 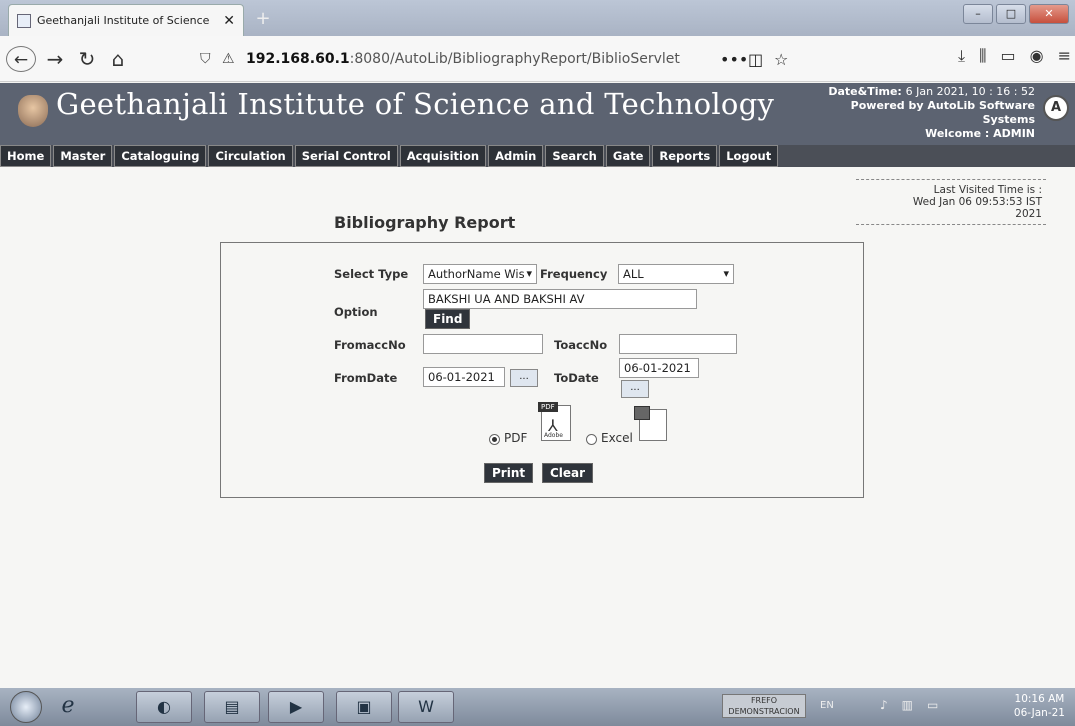 I want to click on last-visited-label: Last Visited Time is :, so click(x=987, y=190).